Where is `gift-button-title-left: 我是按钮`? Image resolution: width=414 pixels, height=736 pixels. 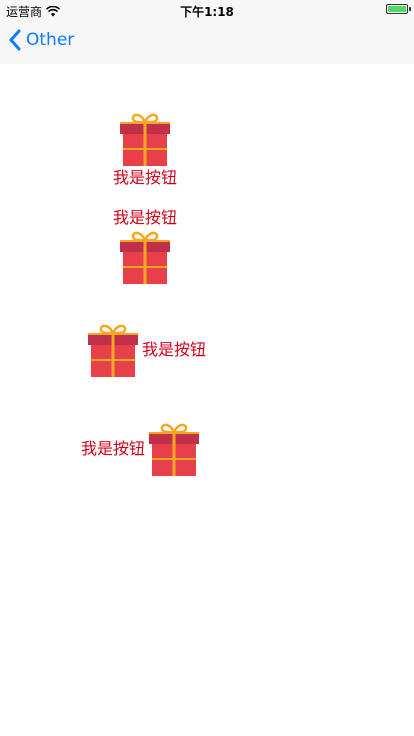 gift-button-title-left: 我是按钮 is located at coordinates (142, 449).